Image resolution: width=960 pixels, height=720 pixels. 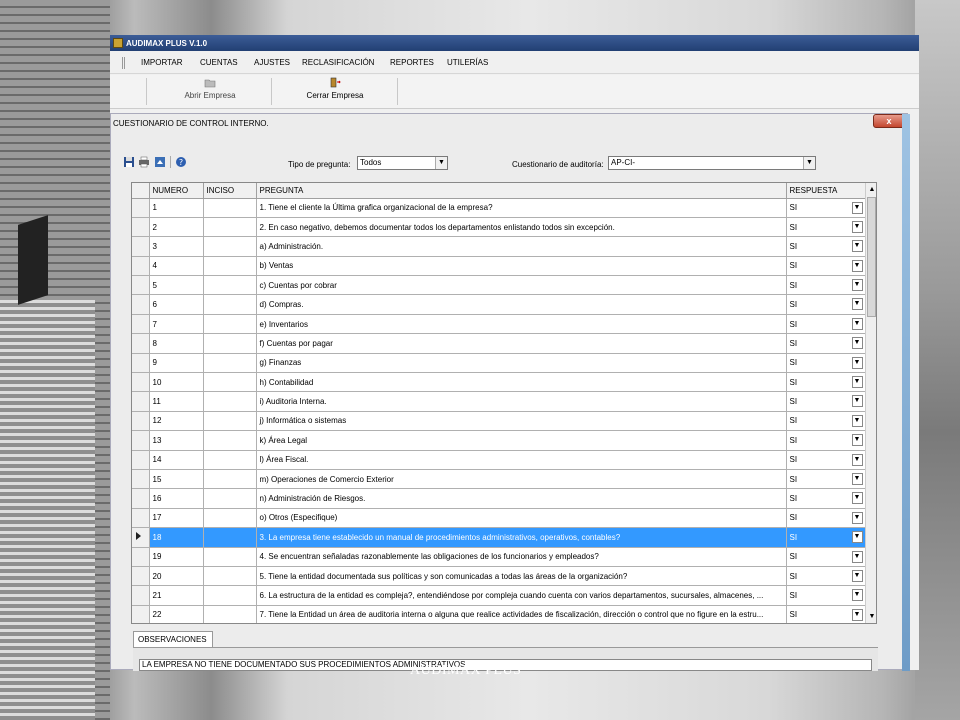 What do you see at coordinates (129, 162) in the screenshot?
I see `save-icon` at bounding box center [129, 162].